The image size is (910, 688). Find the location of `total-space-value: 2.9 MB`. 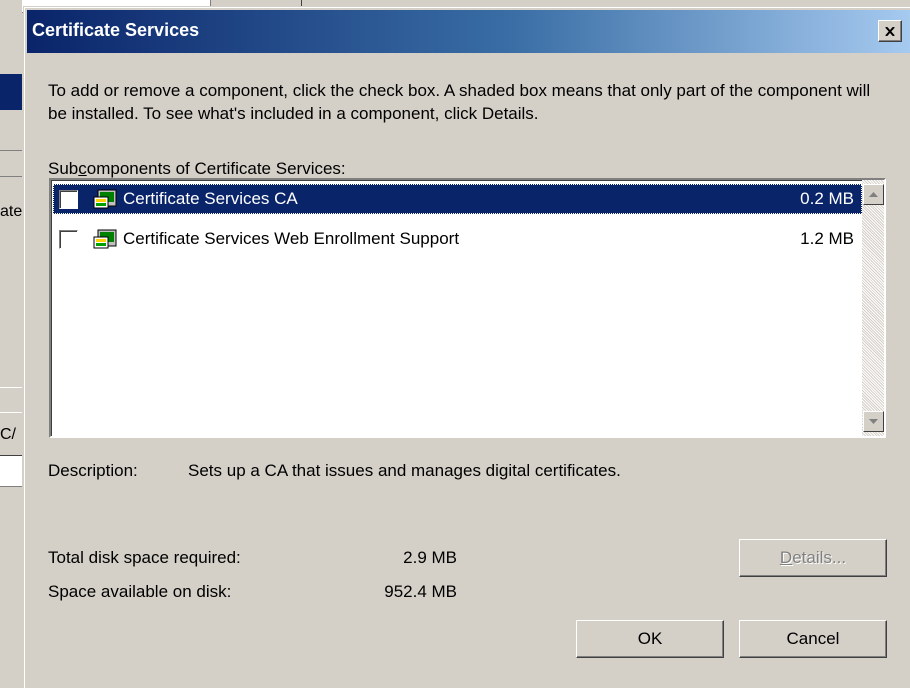

total-space-value: 2.9 MB is located at coordinates (430, 557).